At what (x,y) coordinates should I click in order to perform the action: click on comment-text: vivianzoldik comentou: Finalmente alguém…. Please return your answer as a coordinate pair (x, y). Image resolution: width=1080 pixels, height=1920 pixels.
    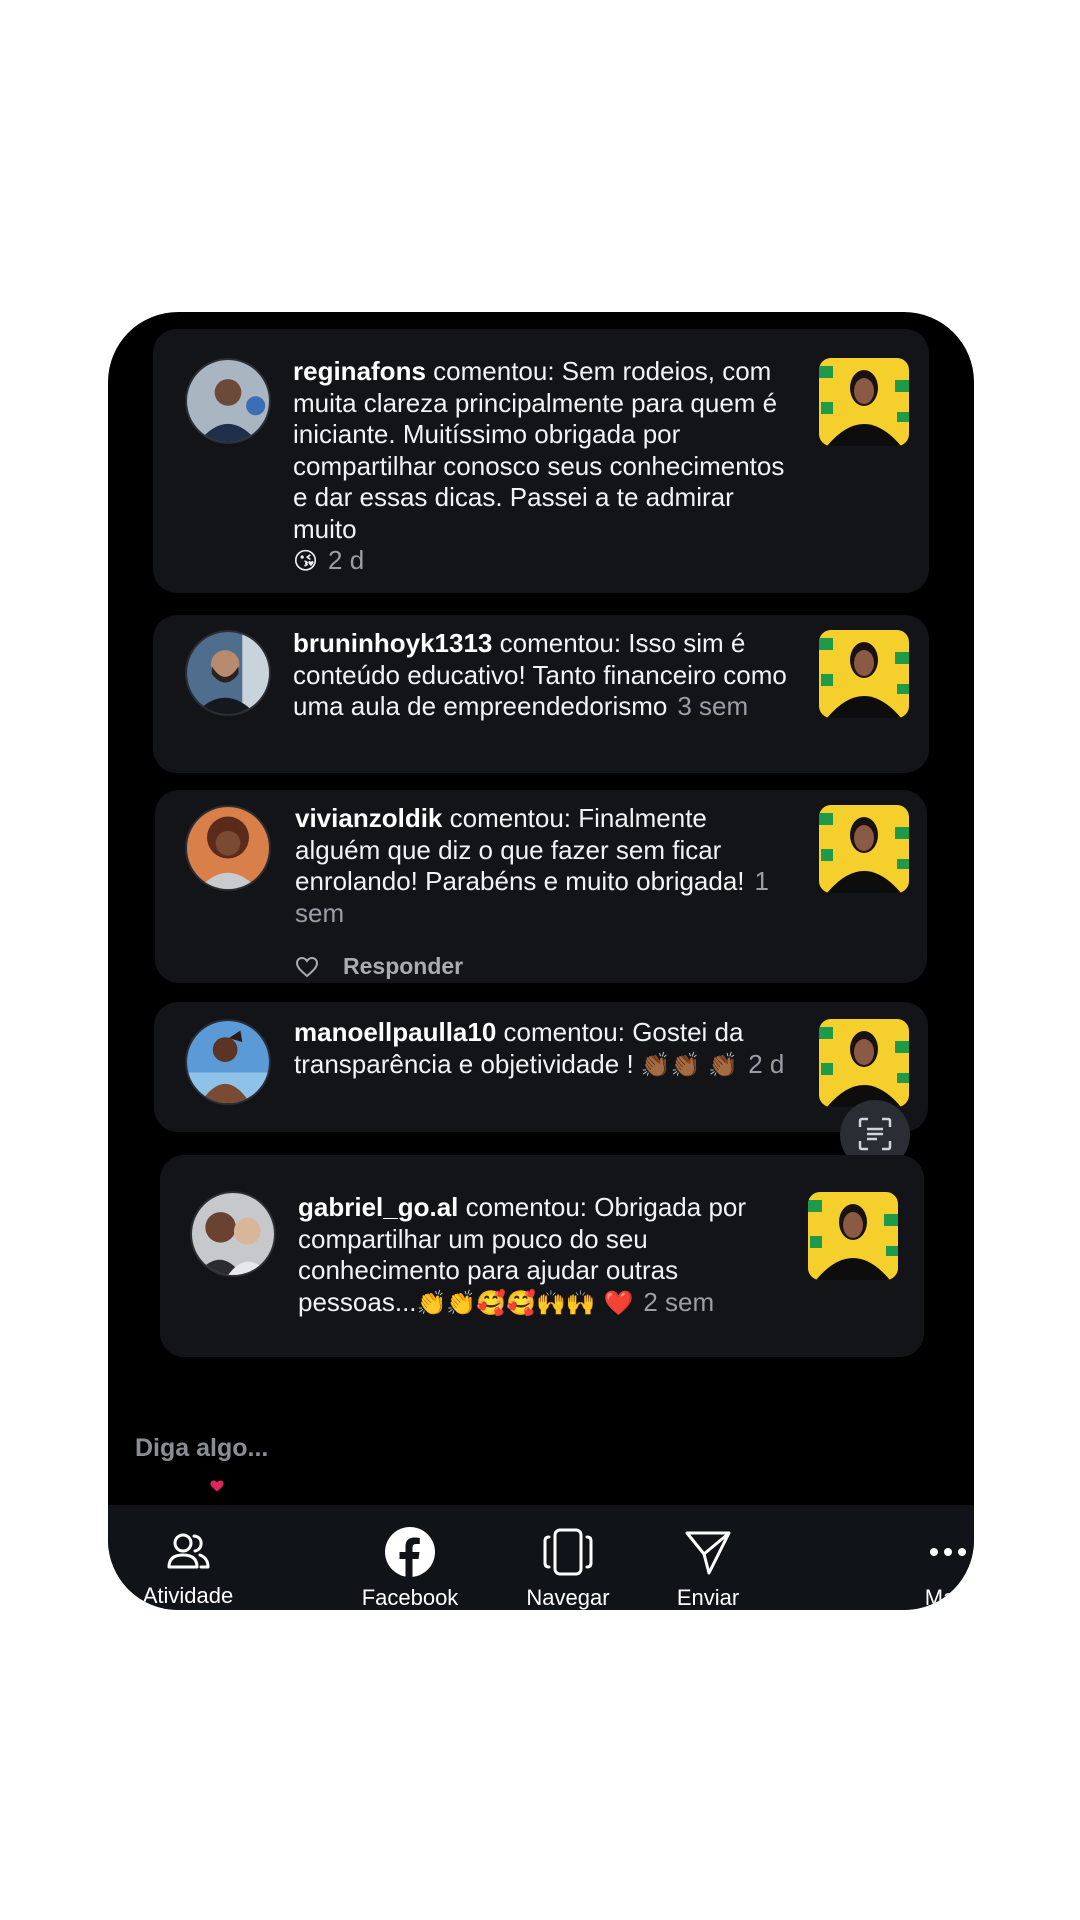
    Looking at the image, I should click on (545, 866).